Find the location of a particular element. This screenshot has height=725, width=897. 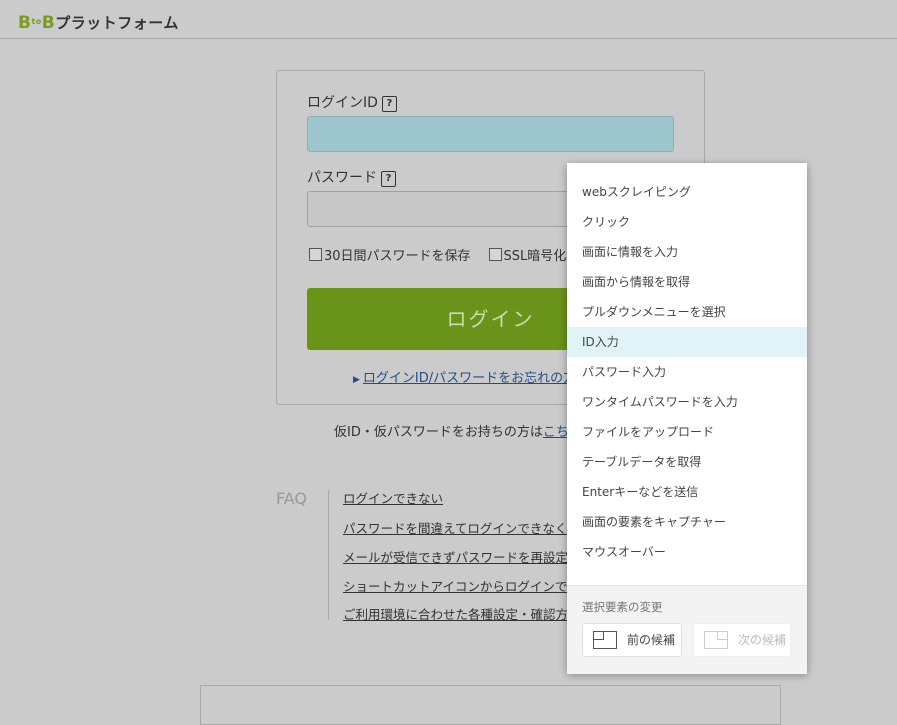

brand-logo: BtoBプラットフォーム is located at coordinates (98, 22).